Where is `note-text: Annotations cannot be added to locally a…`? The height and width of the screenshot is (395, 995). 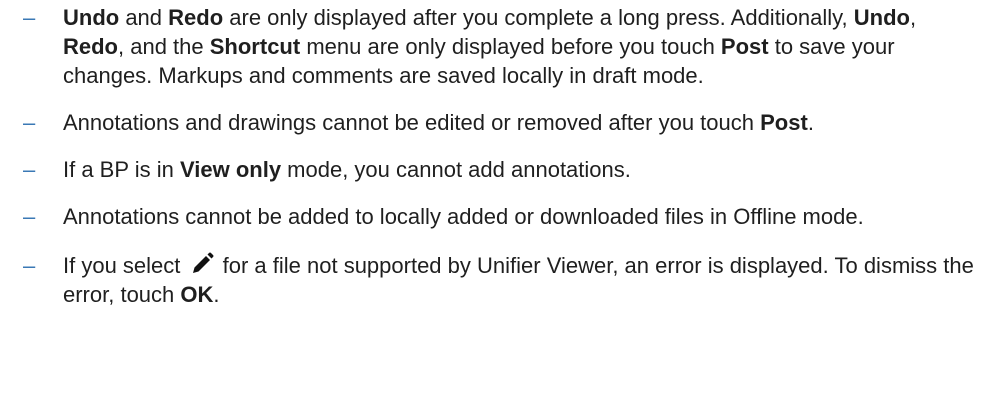 note-text: Annotations cannot be added to locally a… is located at coordinates (463, 216).